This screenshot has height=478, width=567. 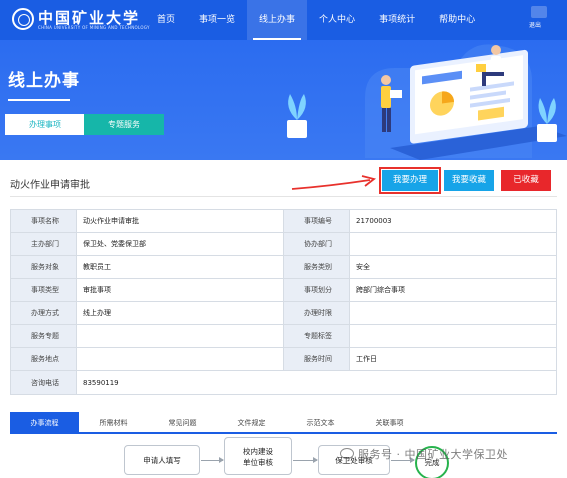 I want to click on office-illustration, so click(x=427, y=102).